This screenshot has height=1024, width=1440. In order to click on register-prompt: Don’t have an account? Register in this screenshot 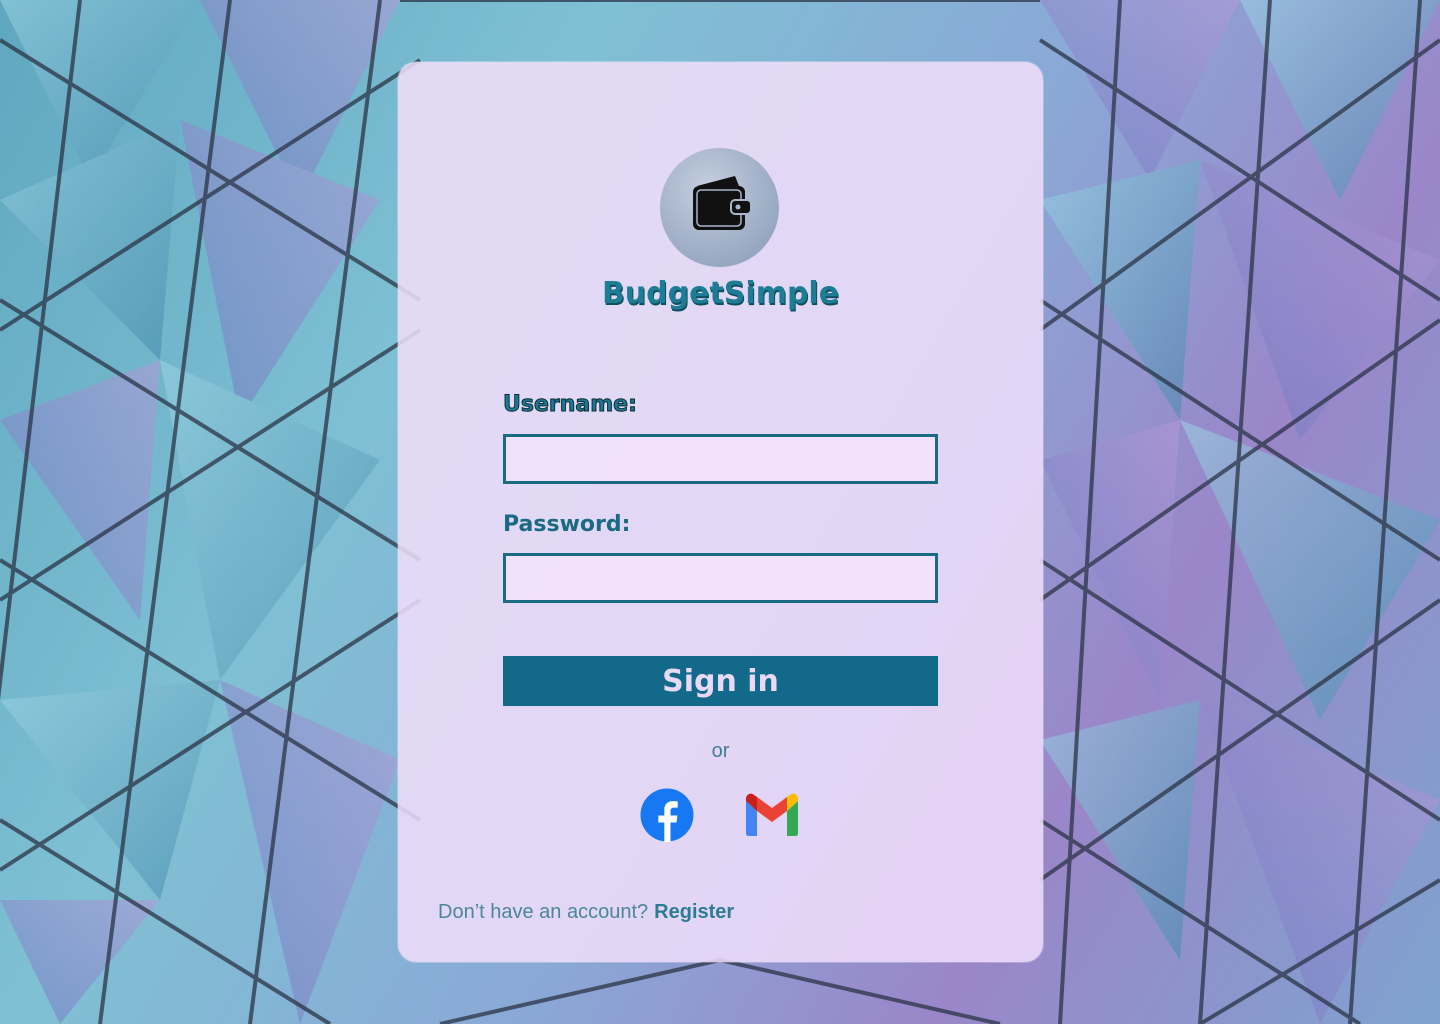, I will do `click(586, 912)`.